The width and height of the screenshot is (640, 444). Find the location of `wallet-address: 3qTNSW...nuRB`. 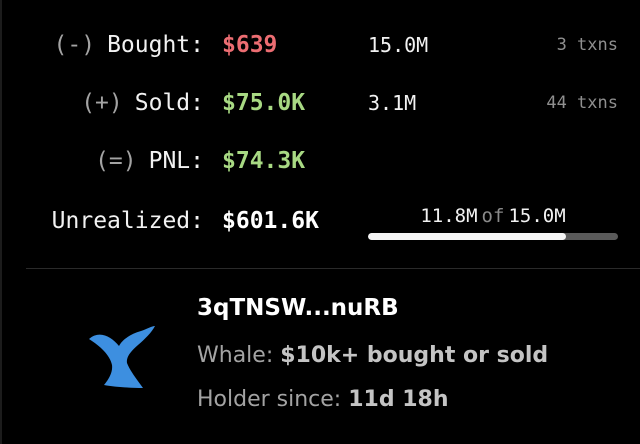

wallet-address: 3qTNSW...nuRB is located at coordinates (298, 308).